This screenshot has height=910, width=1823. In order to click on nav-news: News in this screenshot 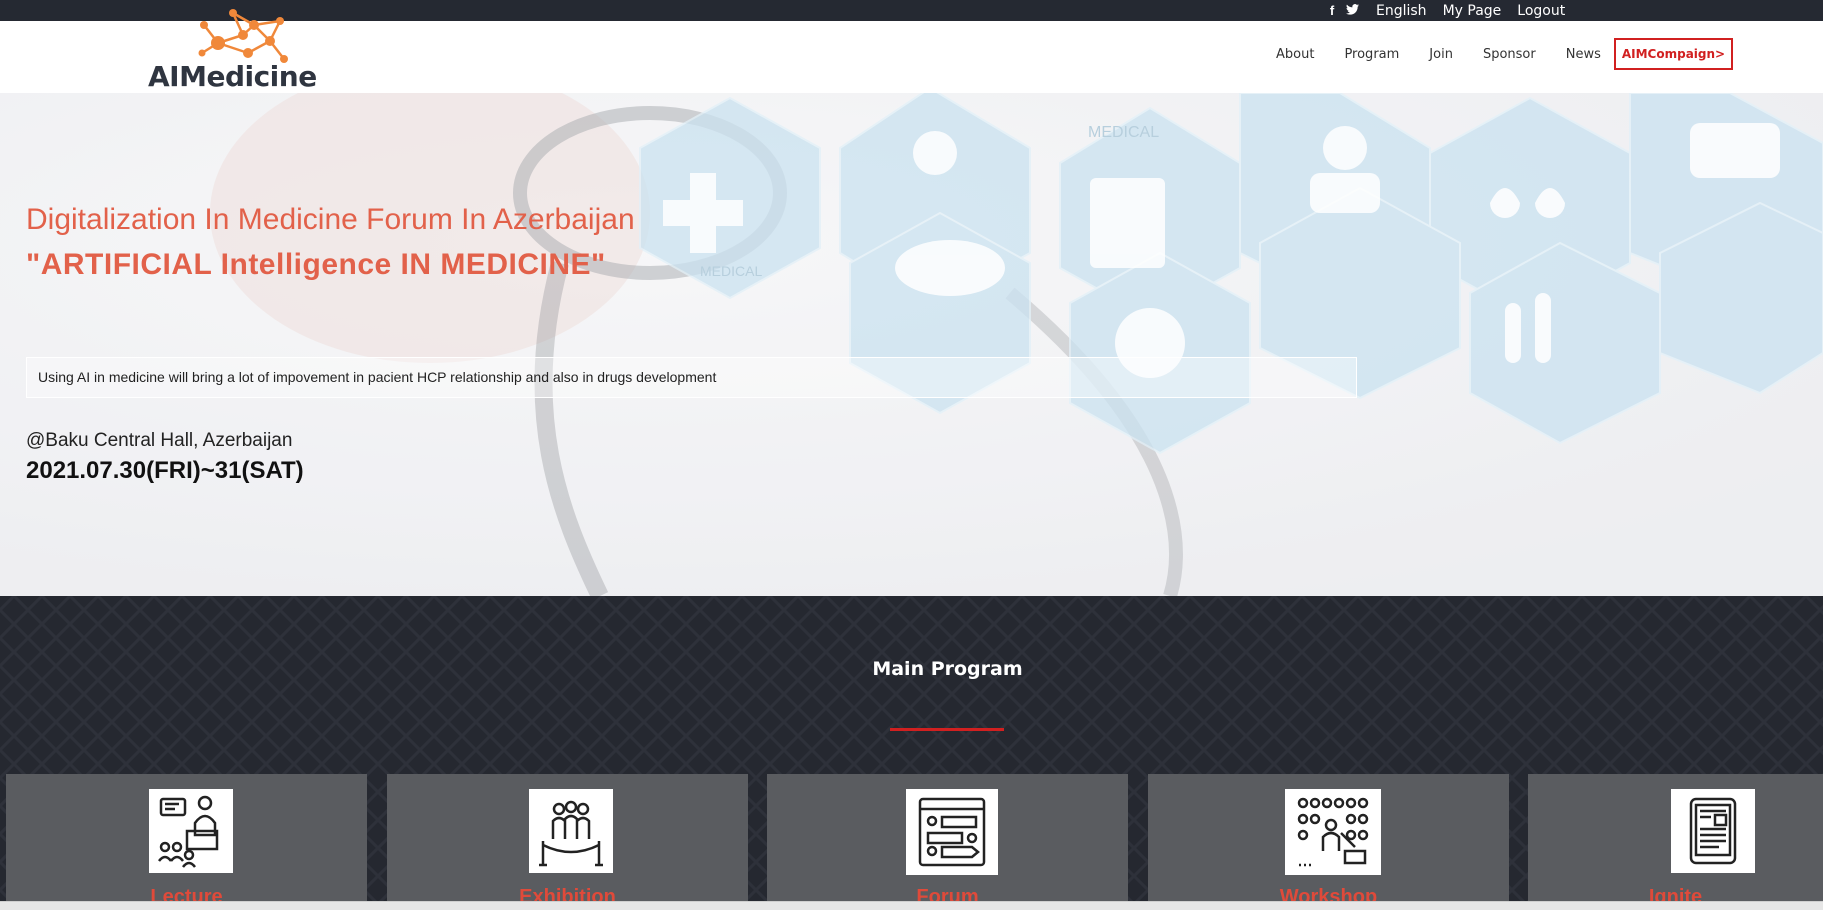, I will do `click(1583, 54)`.